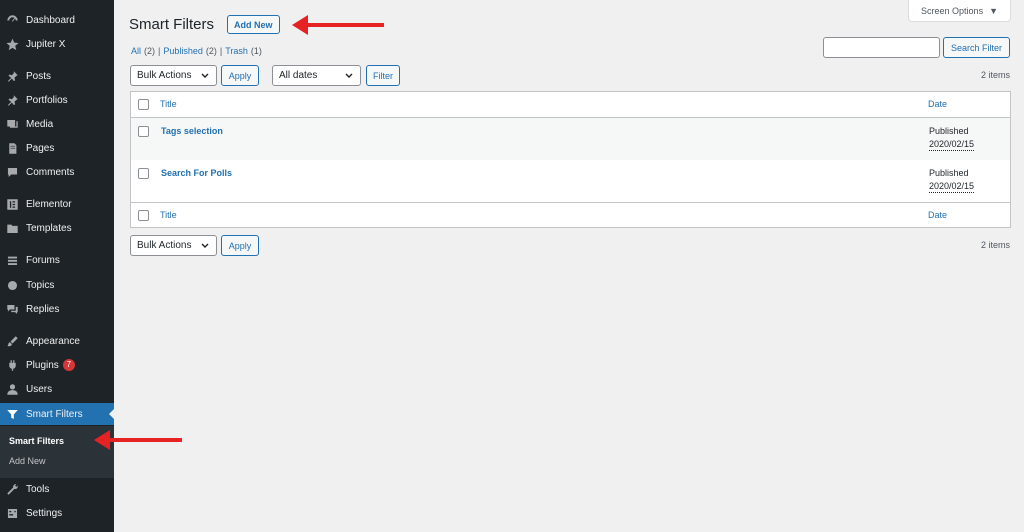  What do you see at coordinates (952, 10) in the screenshot?
I see `screen-options-label: Screen Options` at bounding box center [952, 10].